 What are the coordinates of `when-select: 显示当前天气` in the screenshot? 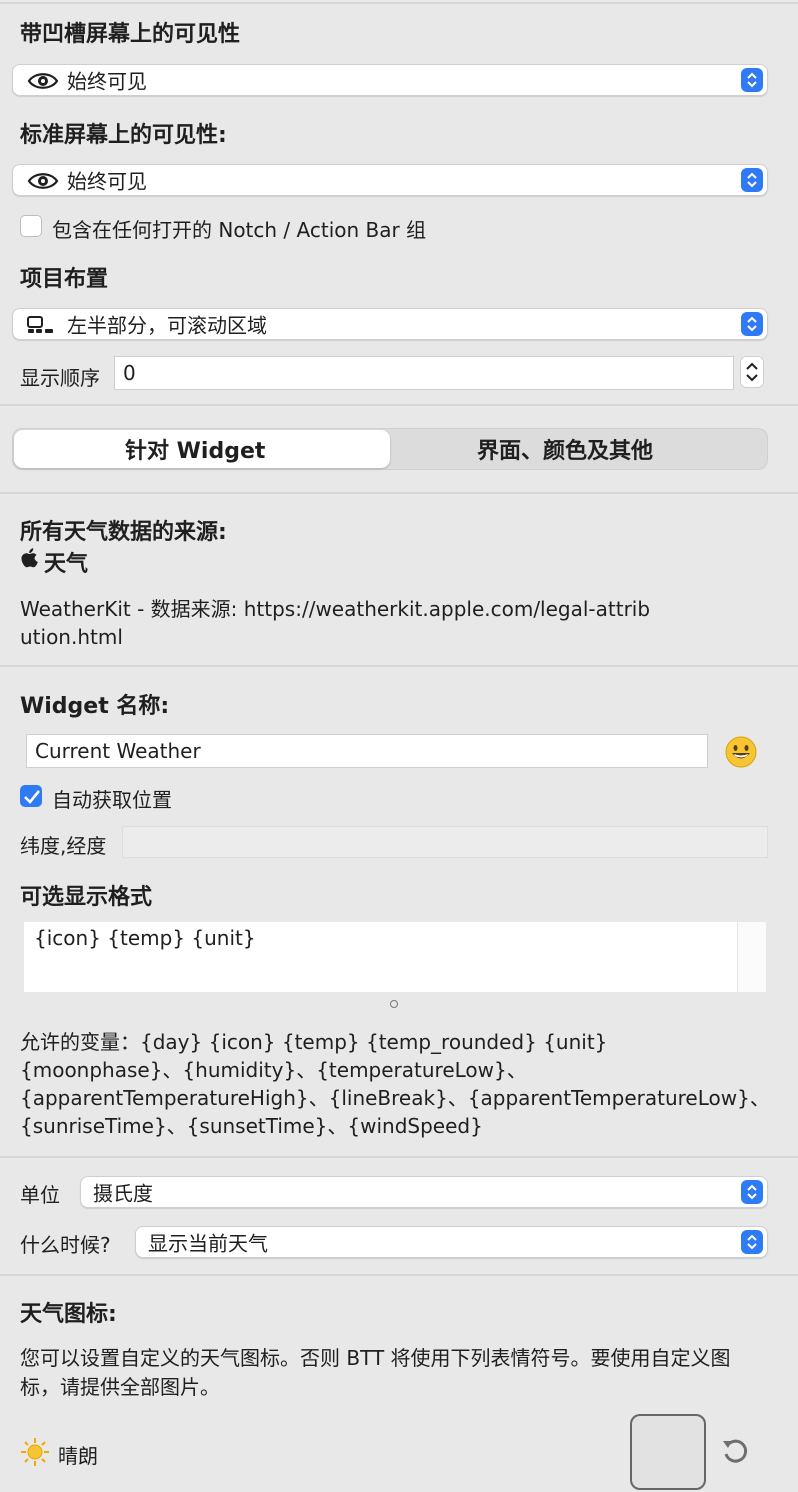 It's located at (451, 1242).